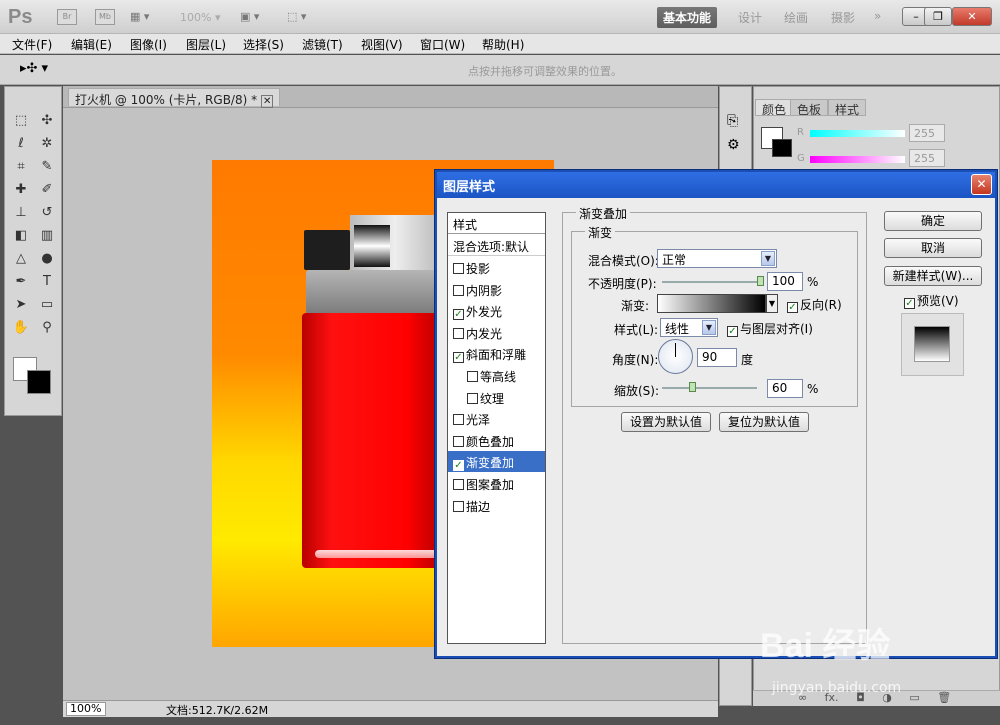  Describe the element at coordinates (931, 300) in the screenshot. I see `preview-checkbox: ✓ 预览(V)` at that location.